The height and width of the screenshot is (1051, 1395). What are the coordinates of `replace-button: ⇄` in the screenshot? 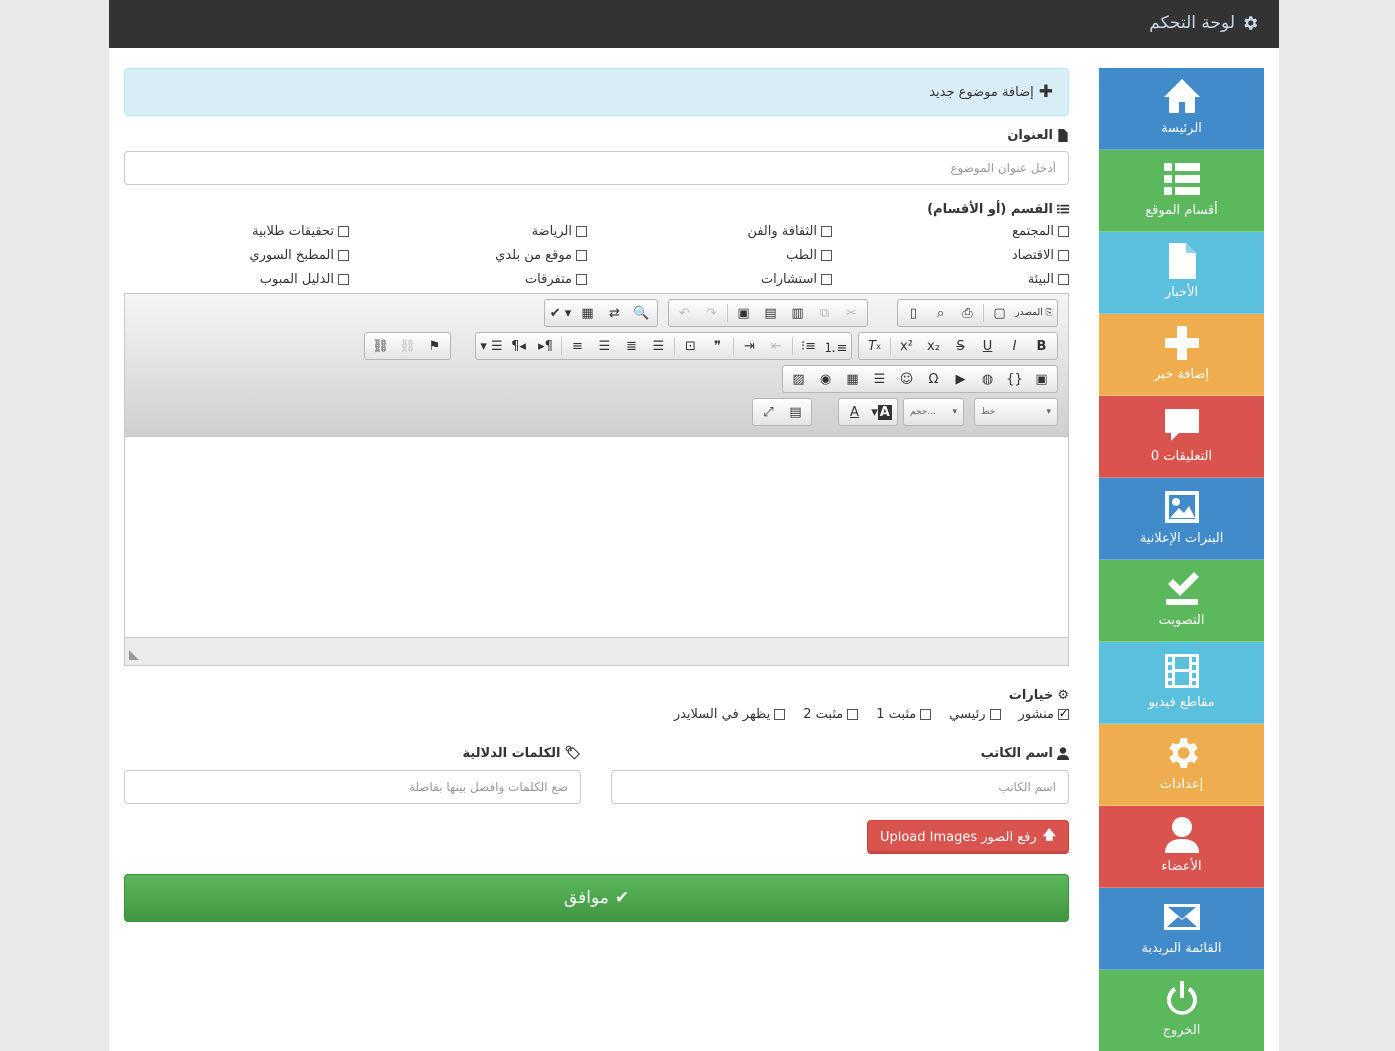 It's located at (614, 313).